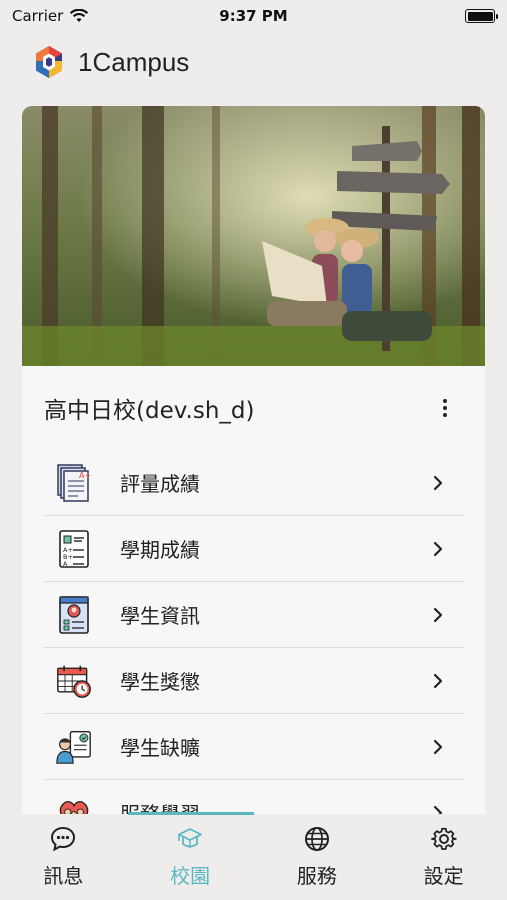 This screenshot has width=507, height=900. Describe the element at coordinates (254, 483) in the screenshot. I see `menu-item-exam-scores: A+ 評量成績` at that location.